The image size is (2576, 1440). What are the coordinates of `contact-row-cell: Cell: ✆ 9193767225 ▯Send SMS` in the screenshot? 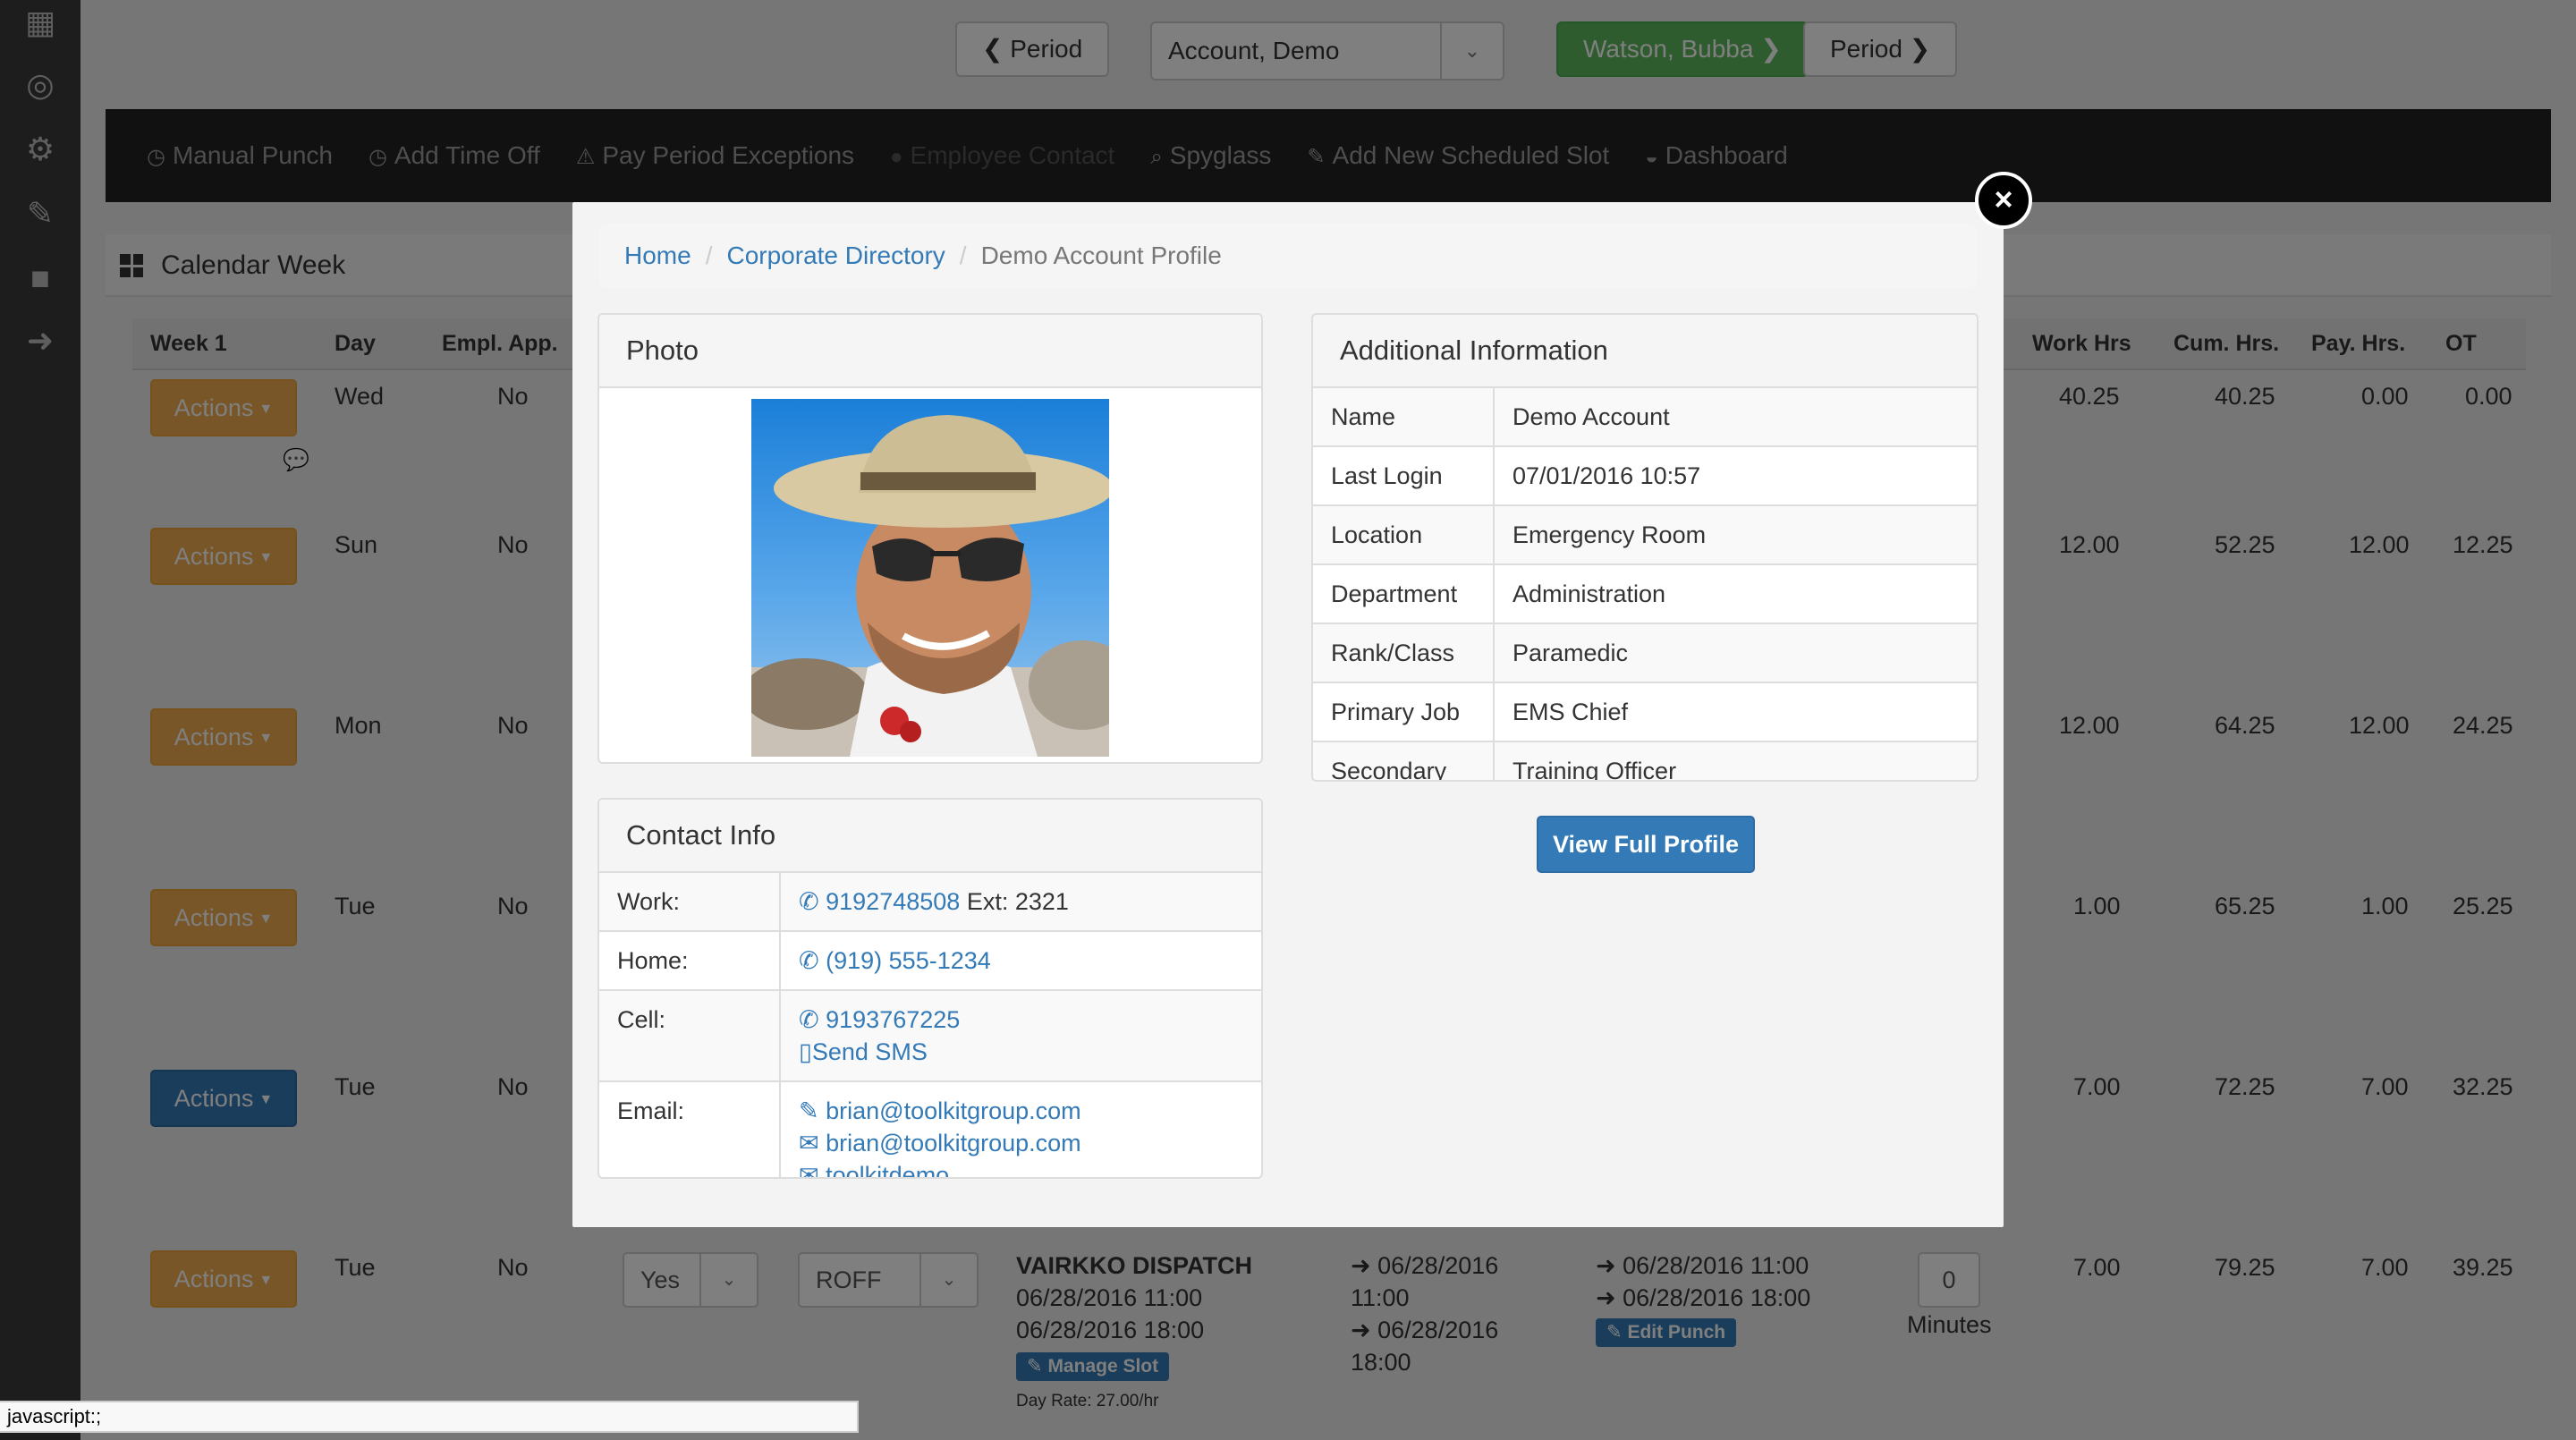 It's located at (930, 1035).